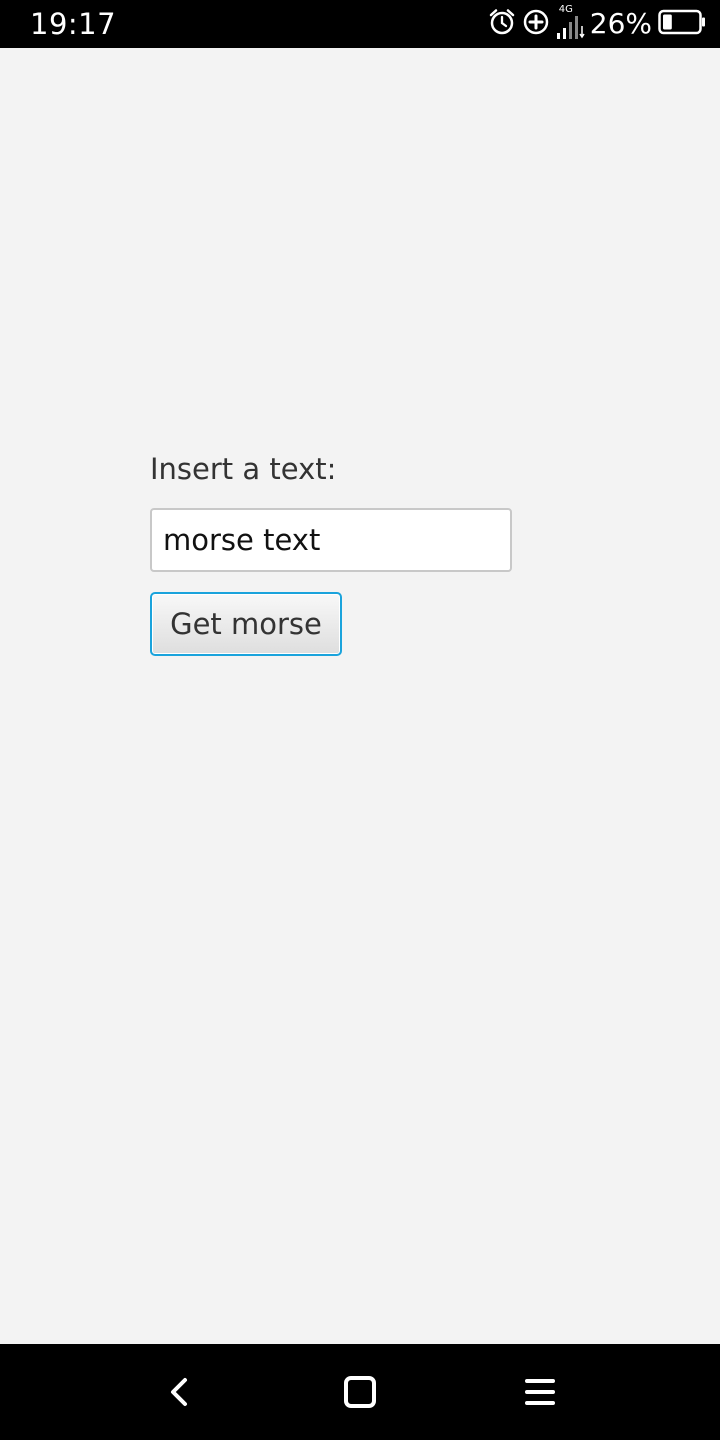 The width and height of the screenshot is (720, 1440). I want to click on data-saver-icon, so click(536, 24).